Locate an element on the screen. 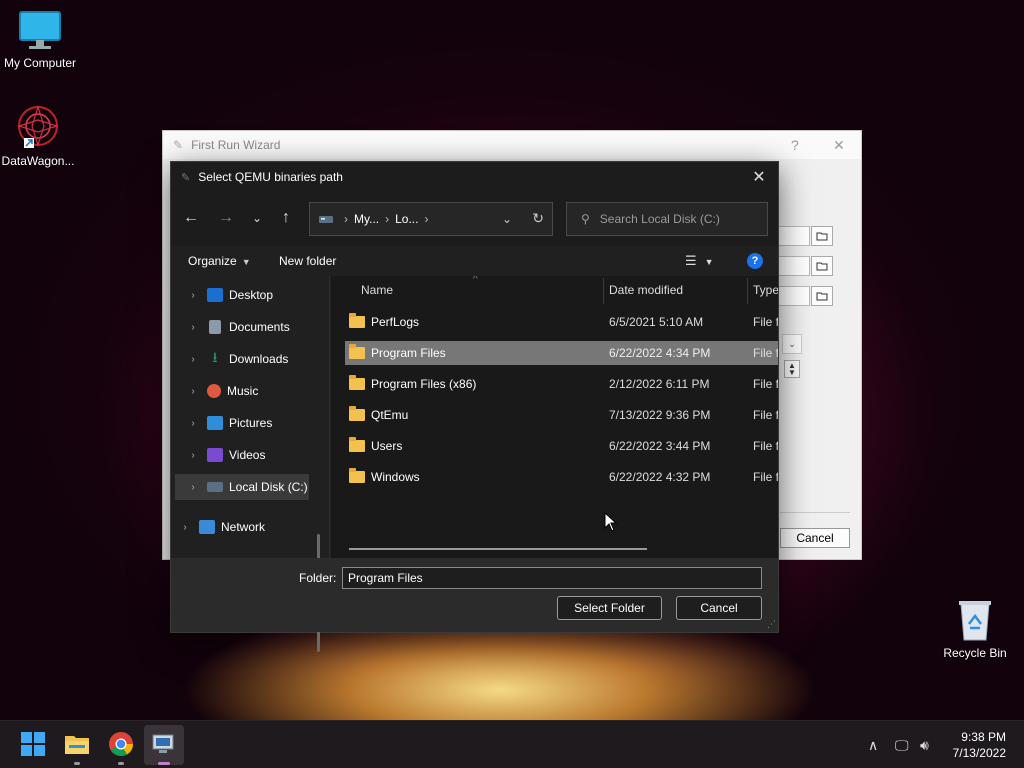 Image resolution: width=1024 pixels, height=768 pixels. close-icon: ✕ is located at coordinates (759, 177).